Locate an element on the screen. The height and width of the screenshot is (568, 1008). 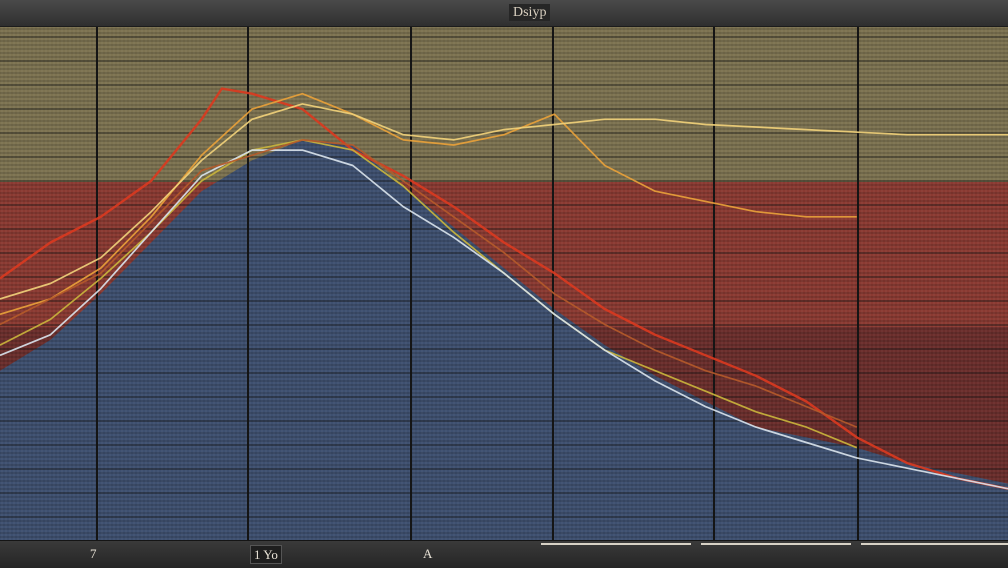
bottom-rule is located at coordinates (774, 544).